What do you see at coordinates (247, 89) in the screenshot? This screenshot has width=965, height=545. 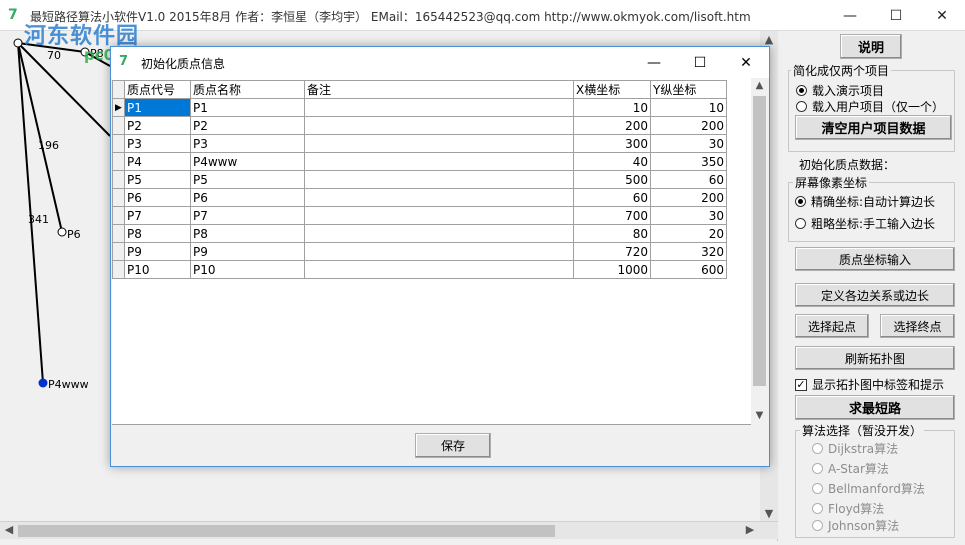 I see `column-header: 质点名称` at bounding box center [247, 89].